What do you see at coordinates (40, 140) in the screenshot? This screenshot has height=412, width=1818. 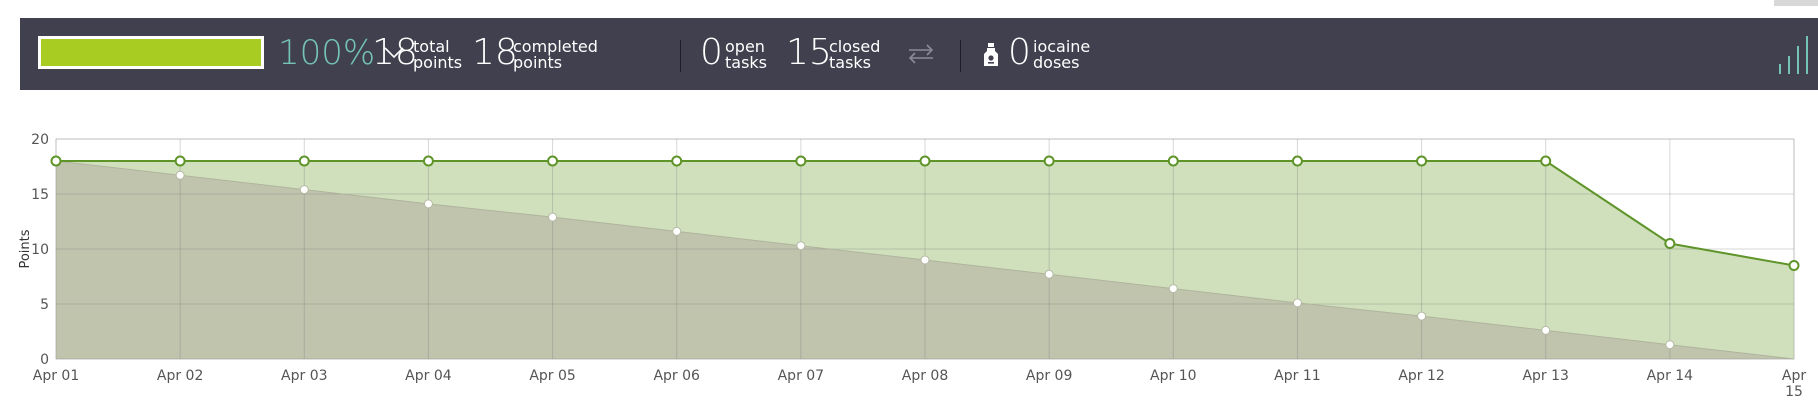 I see `y-tick-label: 20` at bounding box center [40, 140].